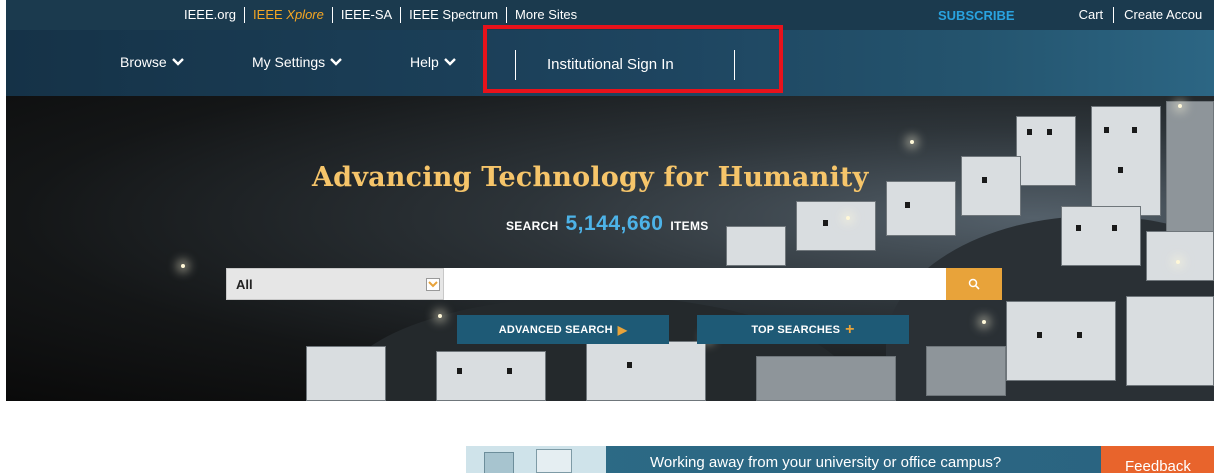 The image size is (1214, 473). I want to click on top-searches-button: TOP SEARCHES +, so click(803, 329).